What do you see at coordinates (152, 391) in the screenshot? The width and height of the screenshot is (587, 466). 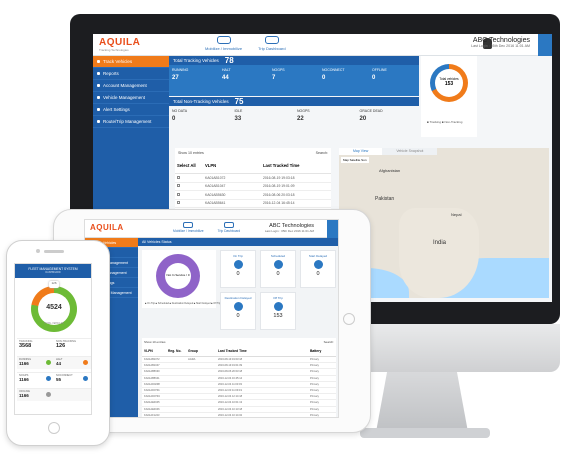 I see `cell-vlpn: KA01AD0791` at bounding box center [152, 391].